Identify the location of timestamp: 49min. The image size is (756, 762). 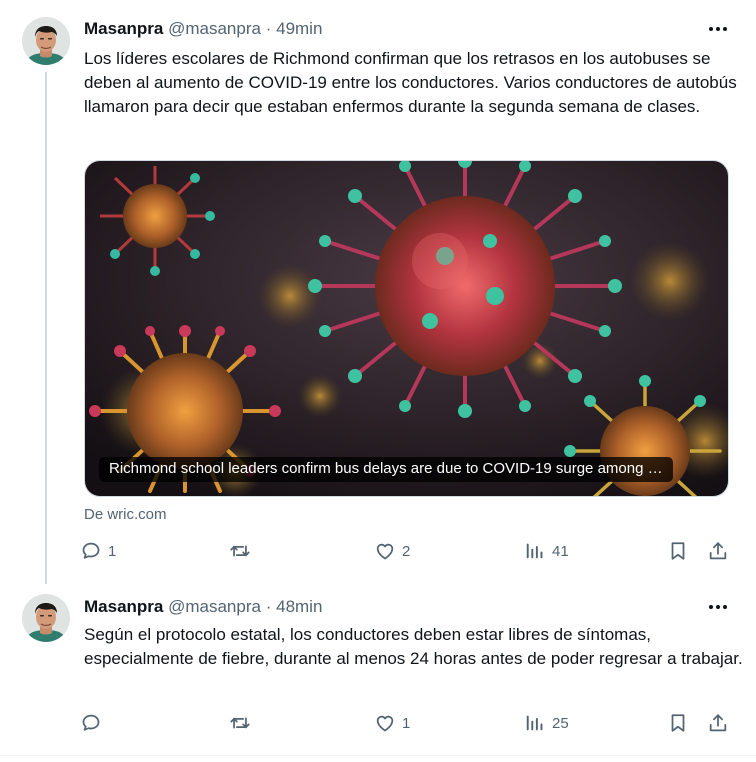
(299, 28).